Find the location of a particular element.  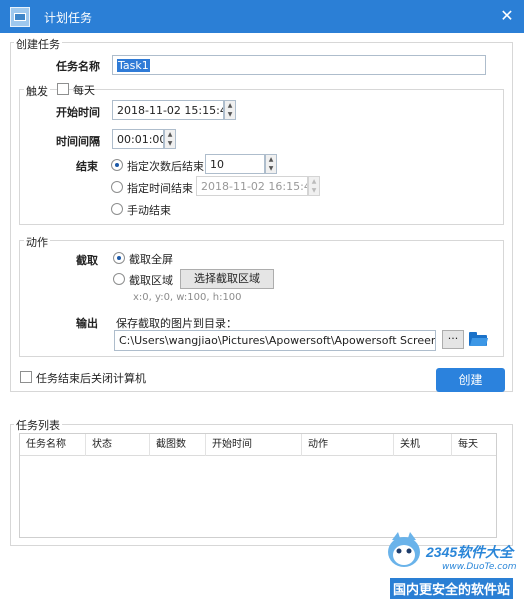

watermark-slogan: 国内更安全的软件站 is located at coordinates (452, 588).